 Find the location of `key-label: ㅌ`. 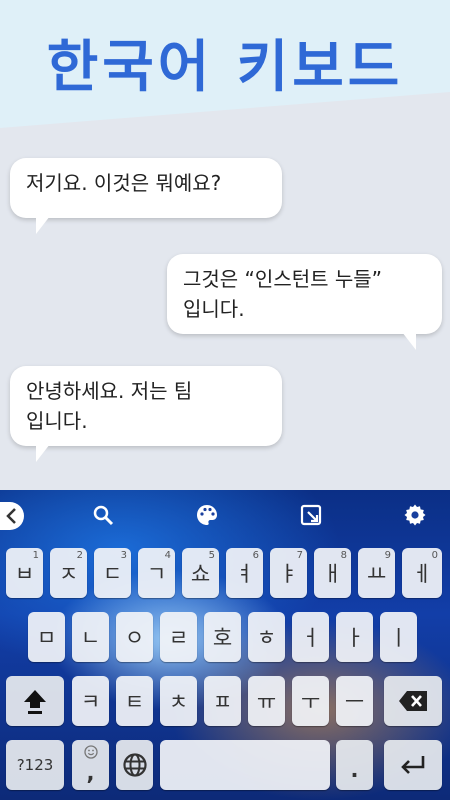

key-label: ㅌ is located at coordinates (134, 702).